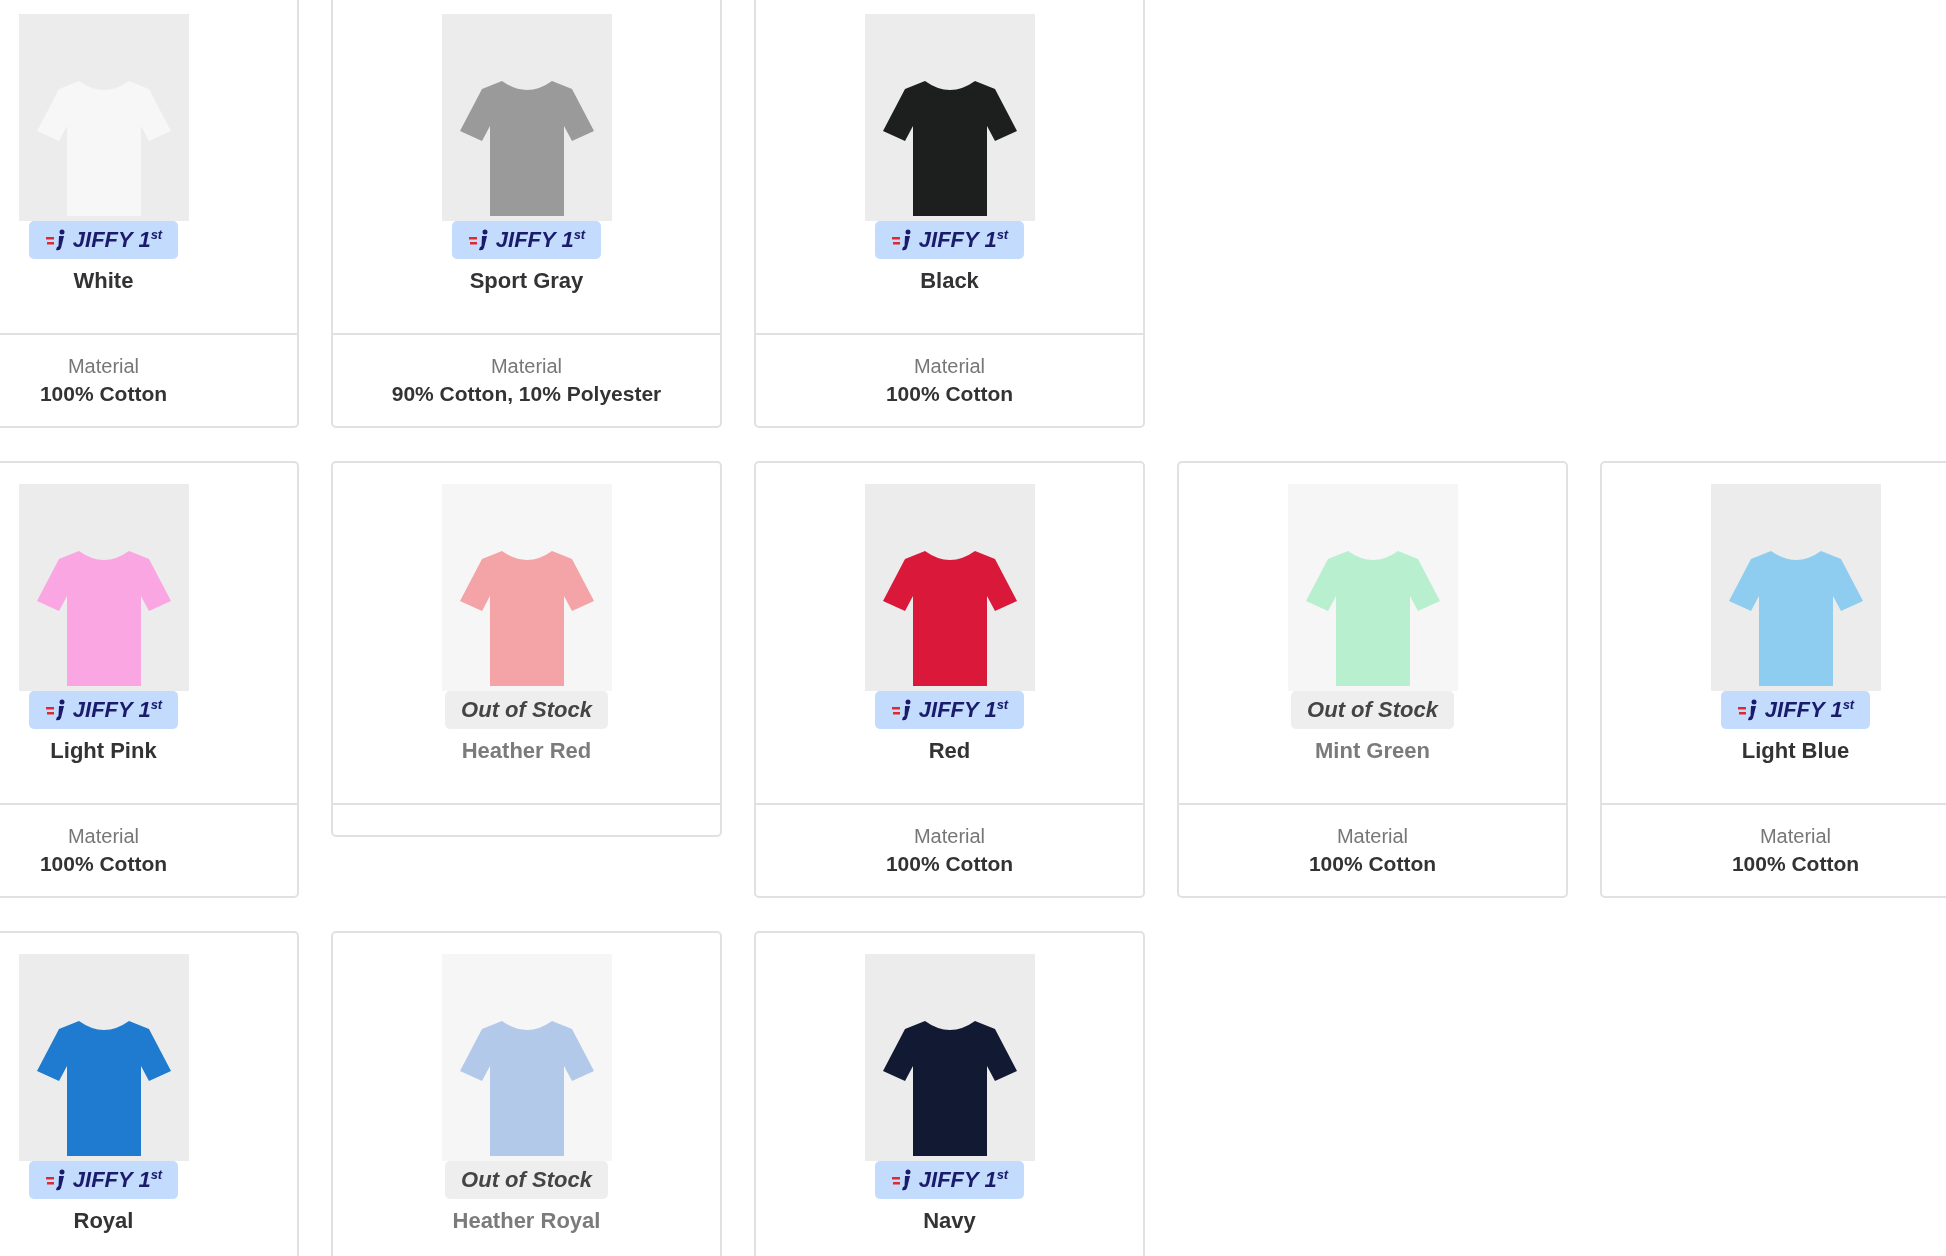  Describe the element at coordinates (1372, 751) in the screenshot. I see `color-name: Mint Green` at that location.